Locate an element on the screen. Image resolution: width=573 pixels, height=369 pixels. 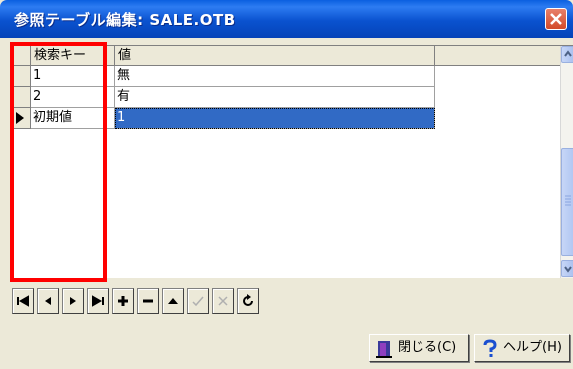
value-cell-selected: 1 is located at coordinates (275, 118).